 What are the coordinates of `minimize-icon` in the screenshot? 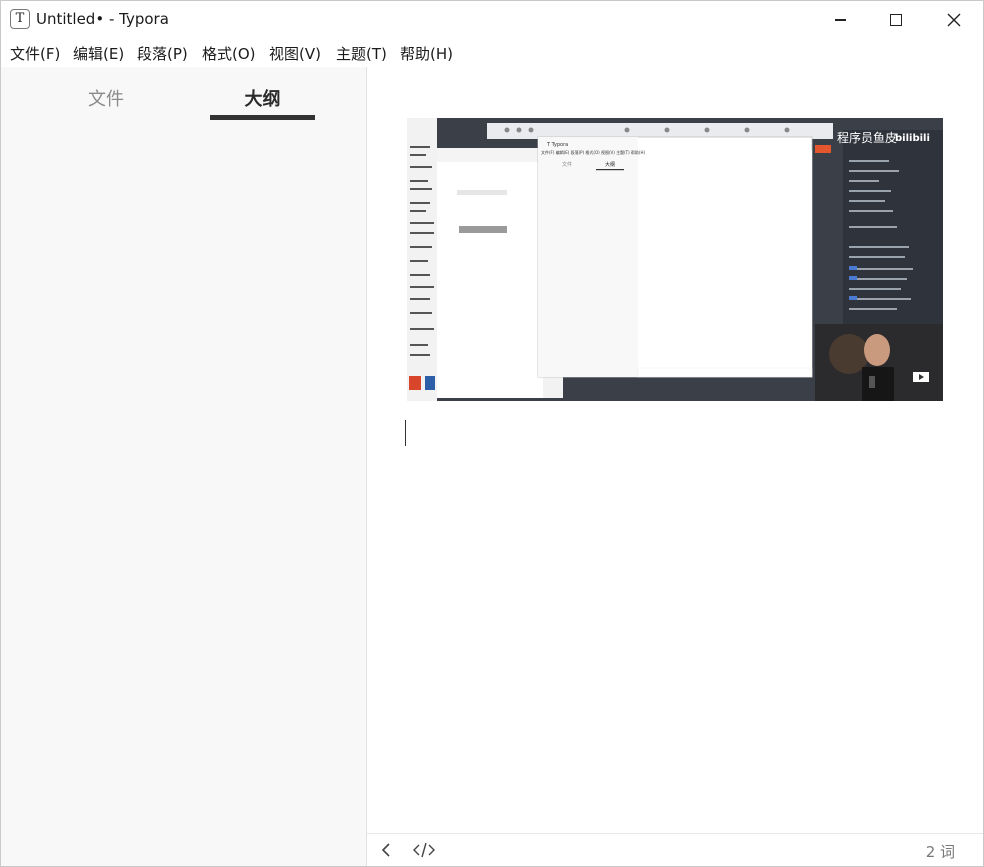 It's located at (840, 20).